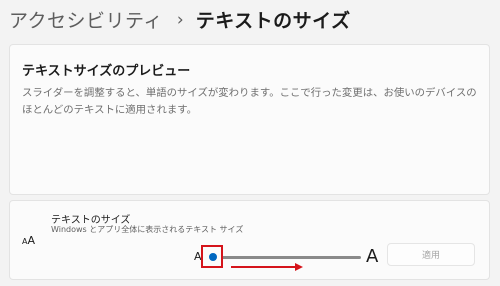 The image size is (500, 286). Describe the element at coordinates (86, 19) in the screenshot. I see `breadcrumb-accessibility-link: アクセシビリティ` at that location.